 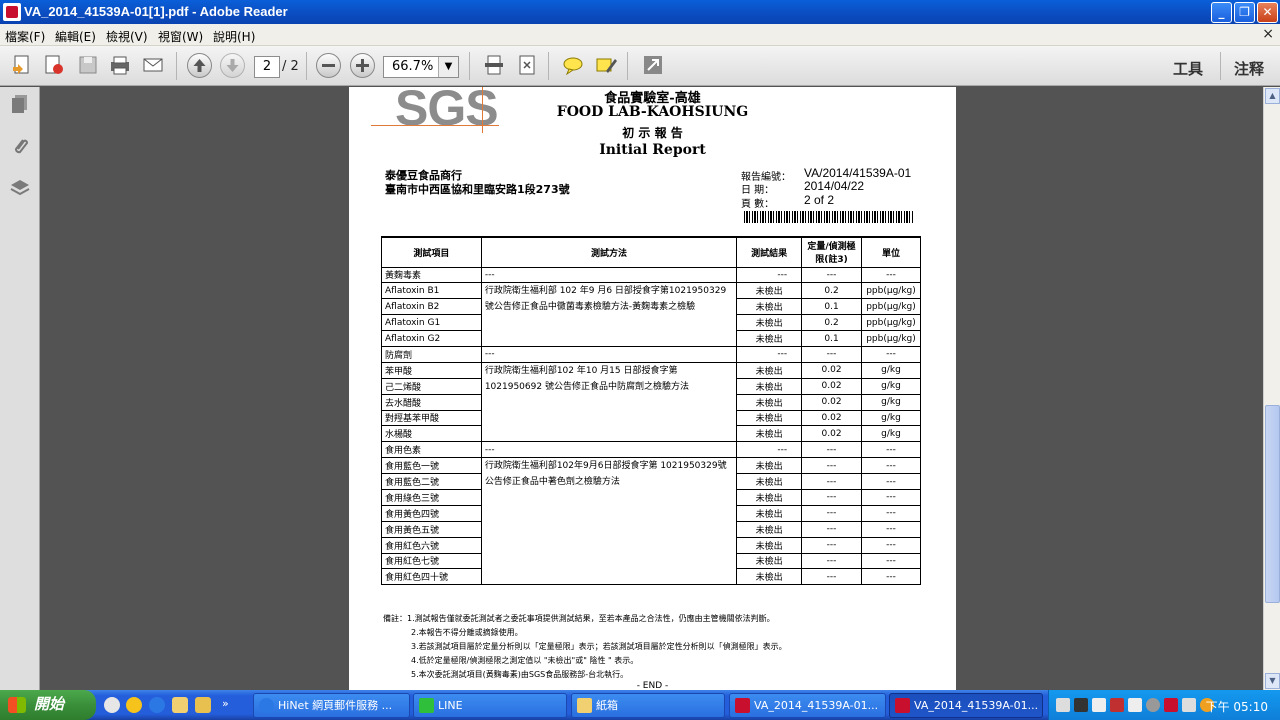 What do you see at coordinates (431, 466) in the screenshot?
I see `item-cell: 食用藍色一號` at bounding box center [431, 466].